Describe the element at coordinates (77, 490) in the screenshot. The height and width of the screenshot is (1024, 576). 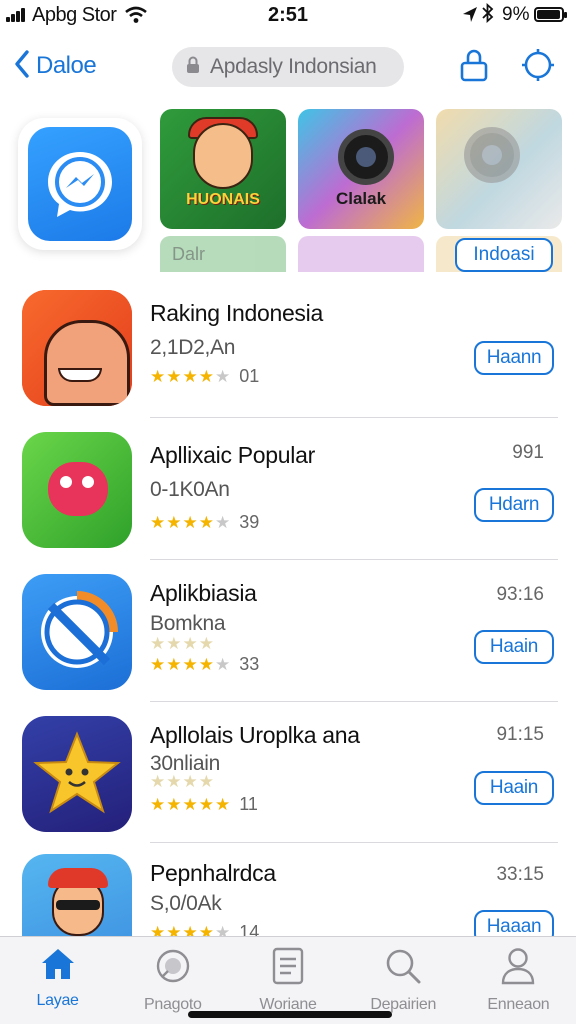
I see `monster-app-icon` at that location.